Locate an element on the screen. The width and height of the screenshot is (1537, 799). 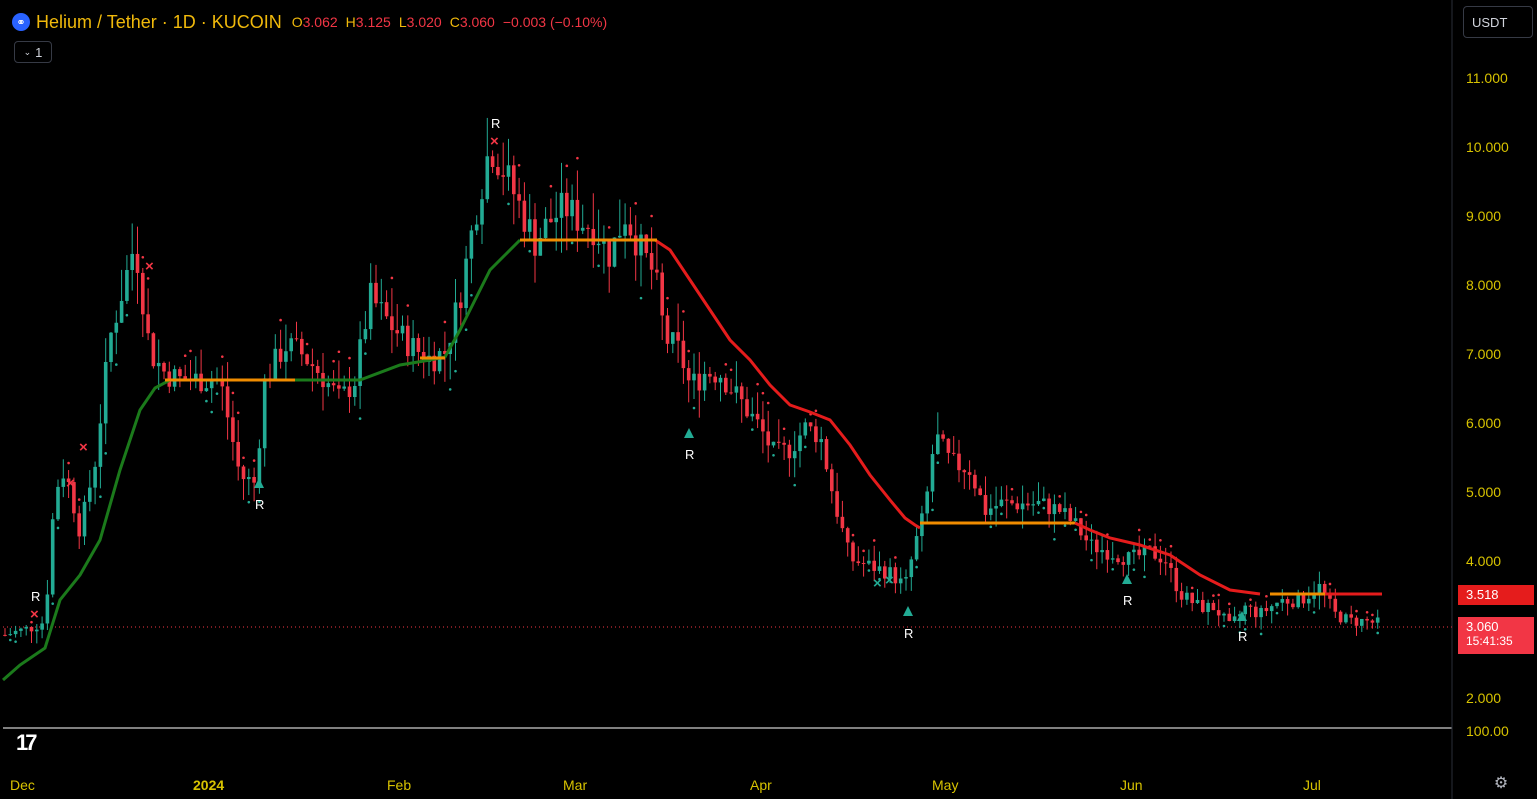
price-tick-label: 6.000 is located at coordinates (1483, 423).